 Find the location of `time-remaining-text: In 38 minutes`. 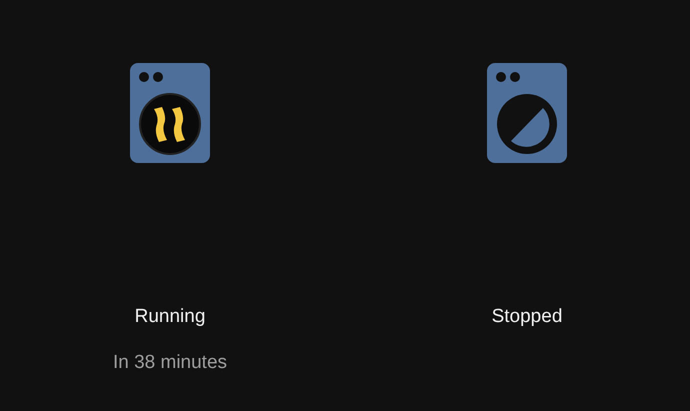

time-remaining-text: In 38 minutes is located at coordinates (170, 363).